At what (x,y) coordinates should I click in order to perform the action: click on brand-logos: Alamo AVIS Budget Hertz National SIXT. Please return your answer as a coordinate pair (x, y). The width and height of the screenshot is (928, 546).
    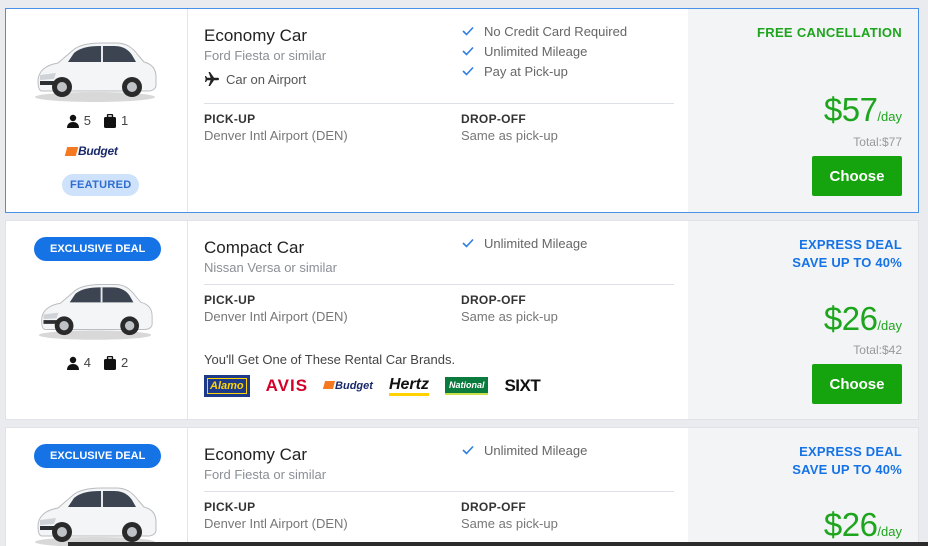
    Looking at the image, I should click on (372, 386).